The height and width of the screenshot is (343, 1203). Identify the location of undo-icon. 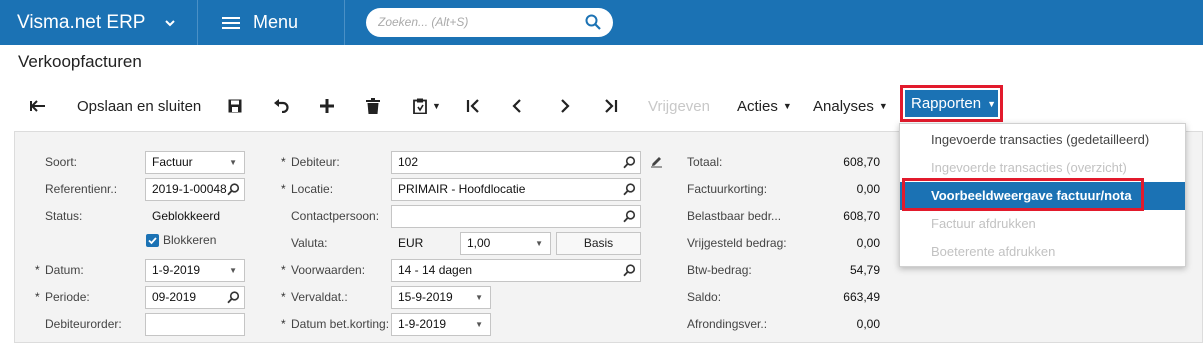
(281, 106).